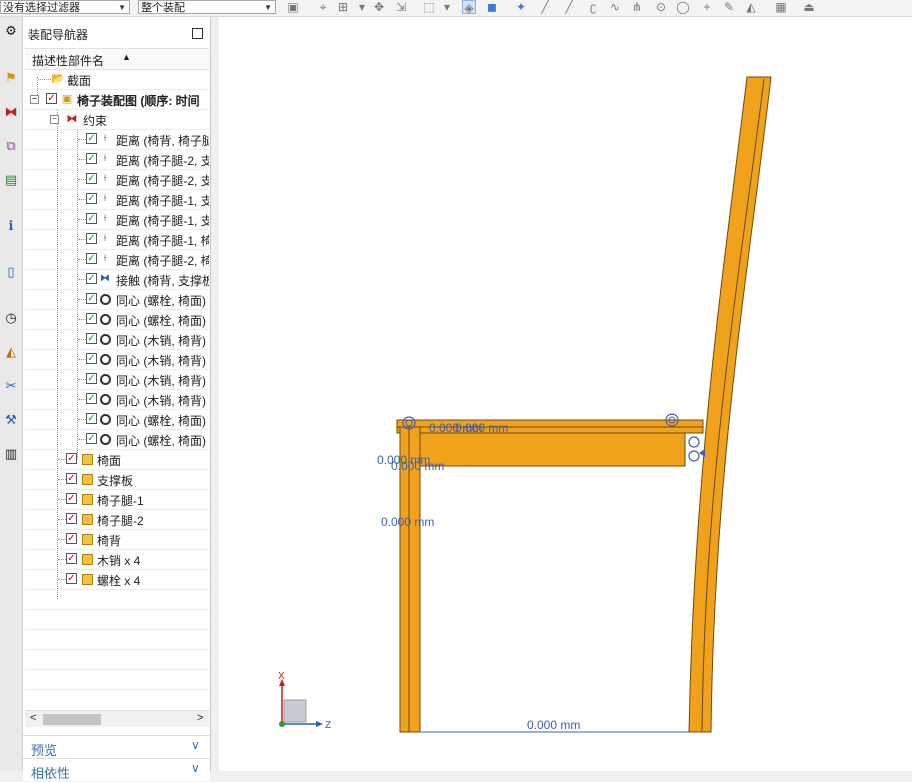 The width and height of the screenshot is (912, 782). What do you see at coordinates (683, 7) in the screenshot?
I see `circle-icon: ◯` at bounding box center [683, 7].